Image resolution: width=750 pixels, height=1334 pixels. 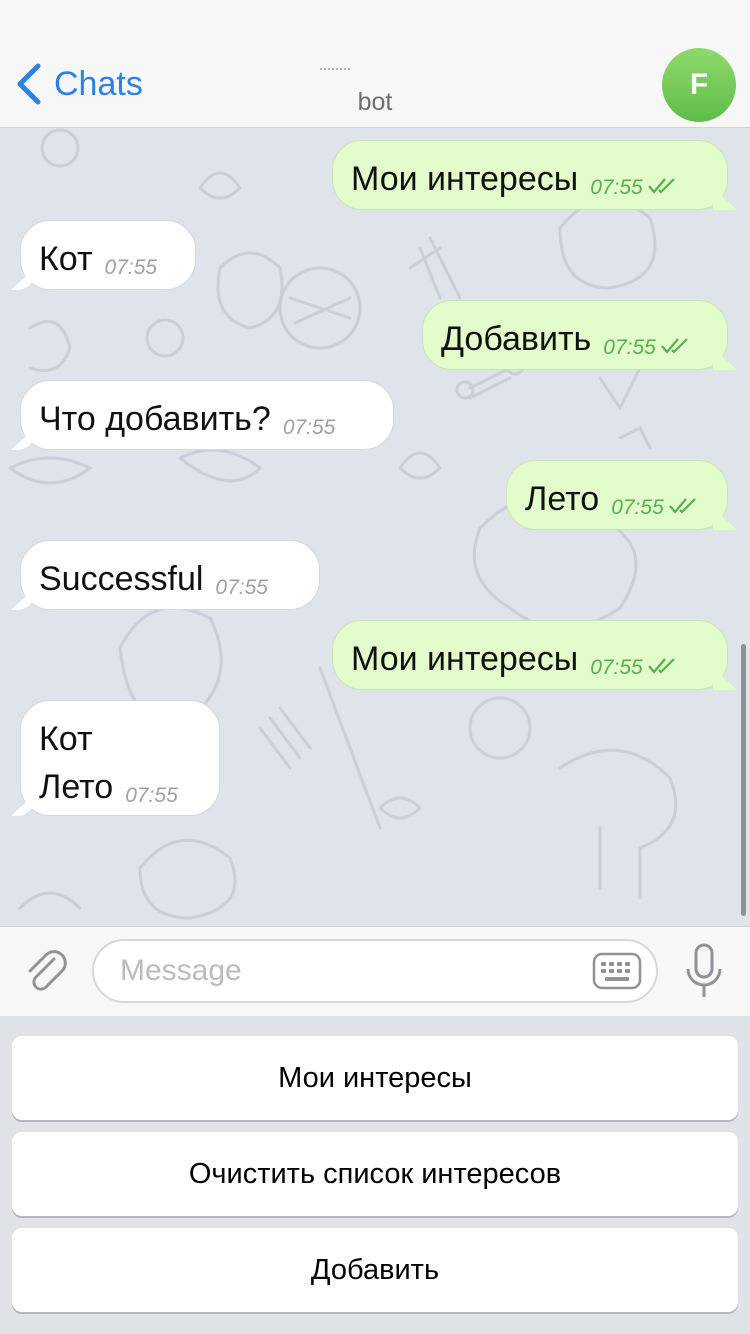 What do you see at coordinates (120, 758) in the screenshot?
I see `message-bubble-incoming: Кот Лето 07:55` at bounding box center [120, 758].